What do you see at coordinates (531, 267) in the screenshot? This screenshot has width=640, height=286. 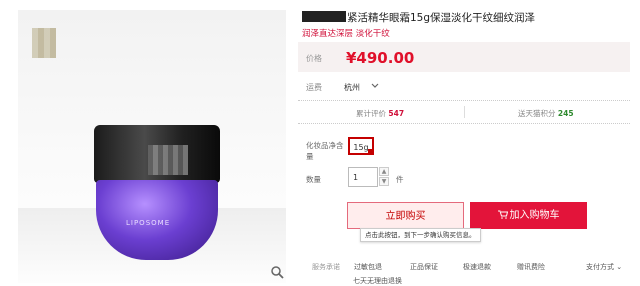 I see `service-item: 赠讯费险` at bounding box center [531, 267].